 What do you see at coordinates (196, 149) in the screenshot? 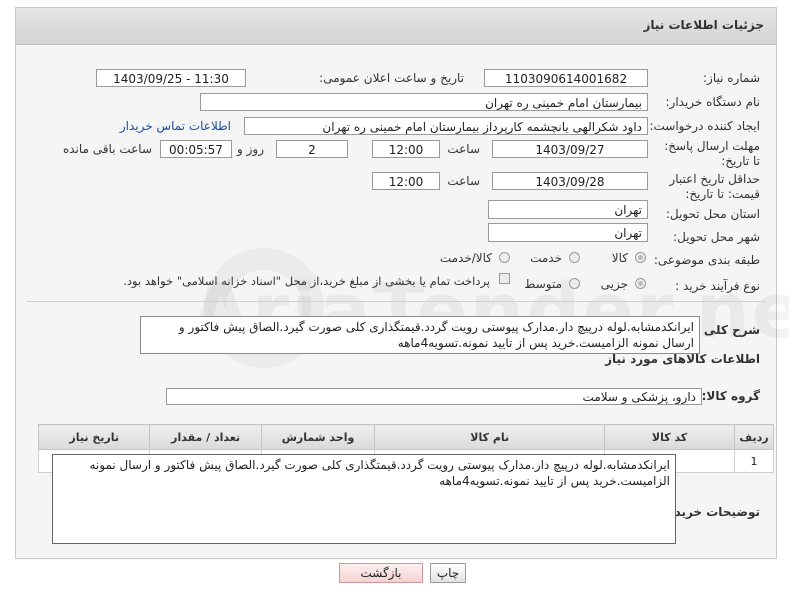
I see `remaining-time-field: 00:05:57` at bounding box center [196, 149].